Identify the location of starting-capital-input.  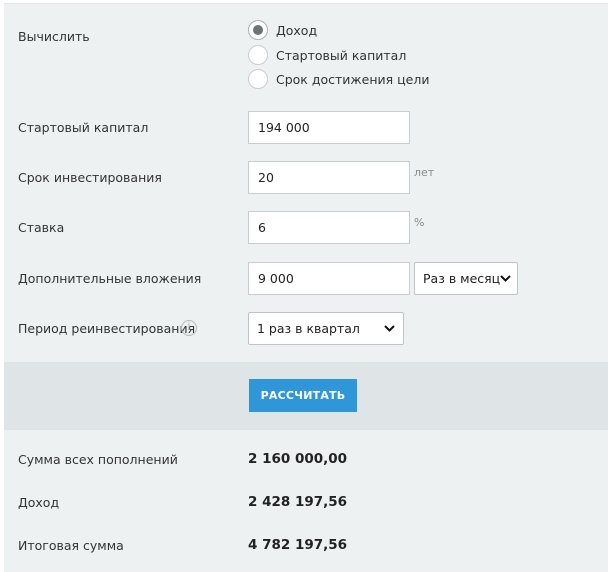
(329, 127).